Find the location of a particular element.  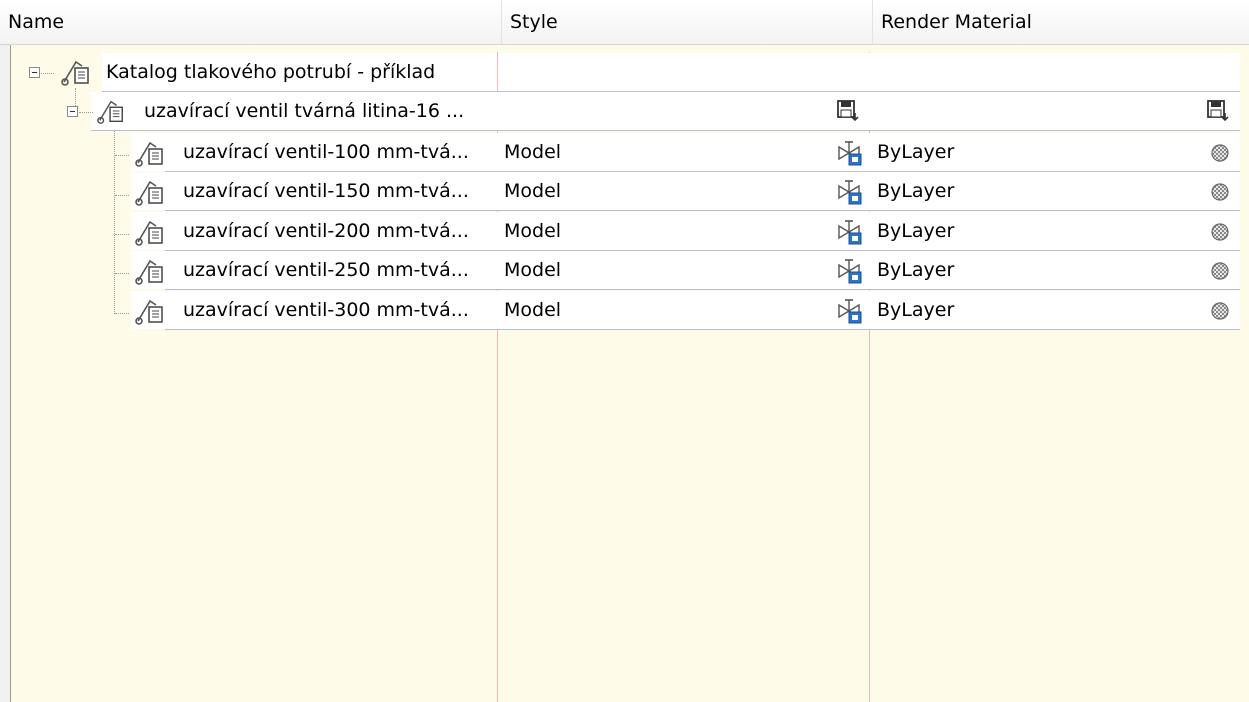

column-header: Name Style Render Material is located at coordinates (624, 22).